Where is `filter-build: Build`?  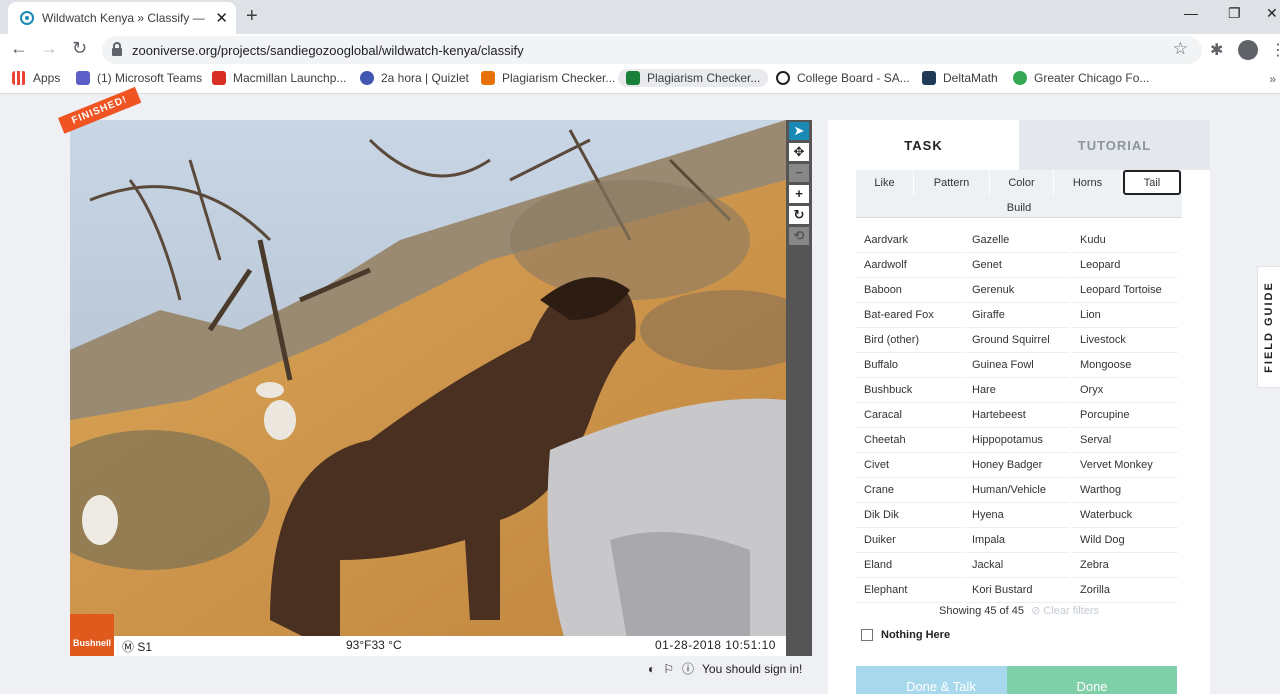
filter-build: Build is located at coordinates (1019, 207).